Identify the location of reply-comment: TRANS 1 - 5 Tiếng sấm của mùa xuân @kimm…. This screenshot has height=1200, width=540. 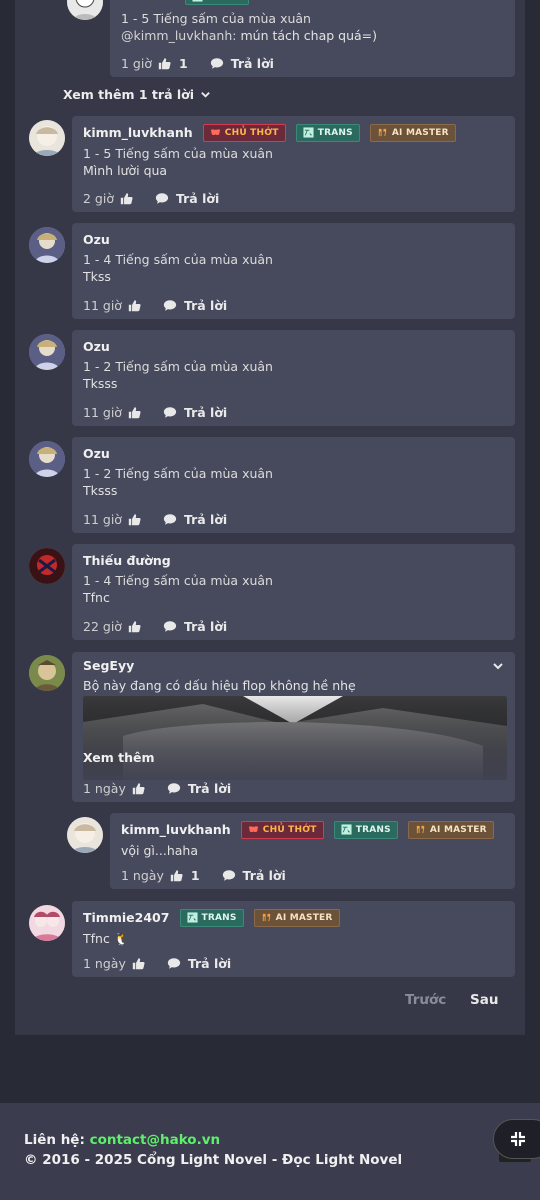
(312, 38).